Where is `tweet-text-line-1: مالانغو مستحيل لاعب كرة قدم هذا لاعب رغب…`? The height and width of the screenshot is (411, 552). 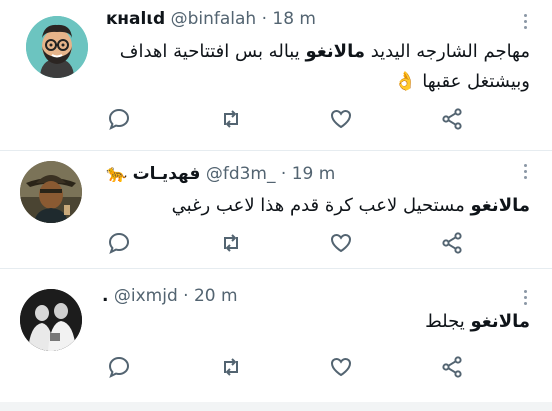
tweet-text-line-1: مالانغو مستحيل لاعب كرة قدم هذا لاعب رغب… is located at coordinates (350, 205).